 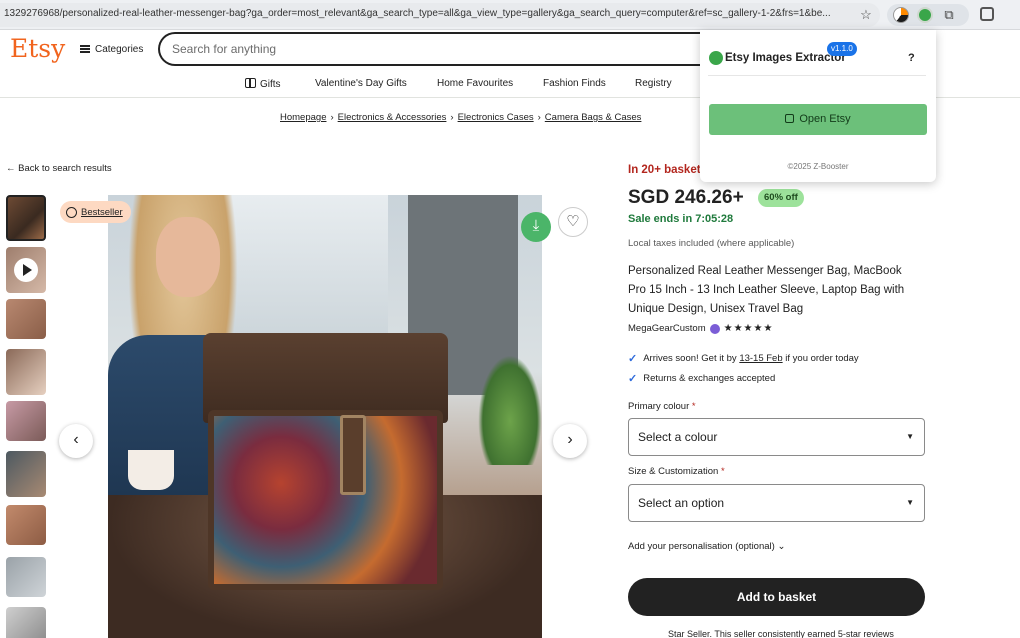 What do you see at coordinates (667, 328) in the screenshot?
I see `shop-name-link: MegaGearCustom` at bounding box center [667, 328].